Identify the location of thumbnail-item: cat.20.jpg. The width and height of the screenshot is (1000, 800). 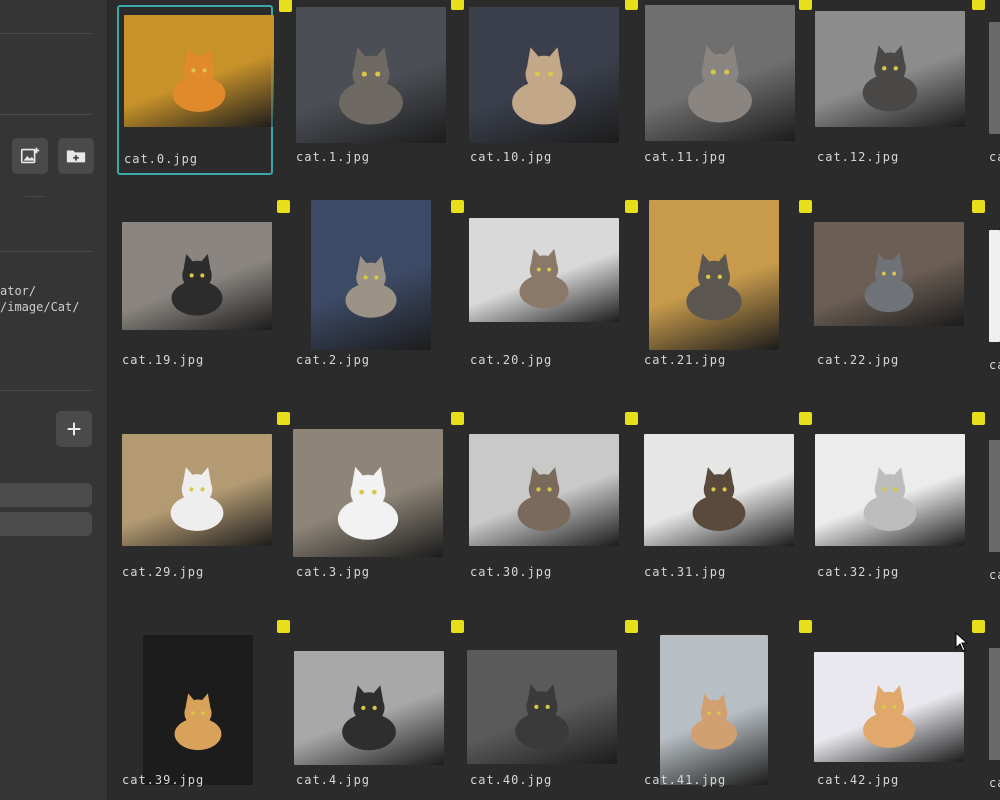
(551, 285).